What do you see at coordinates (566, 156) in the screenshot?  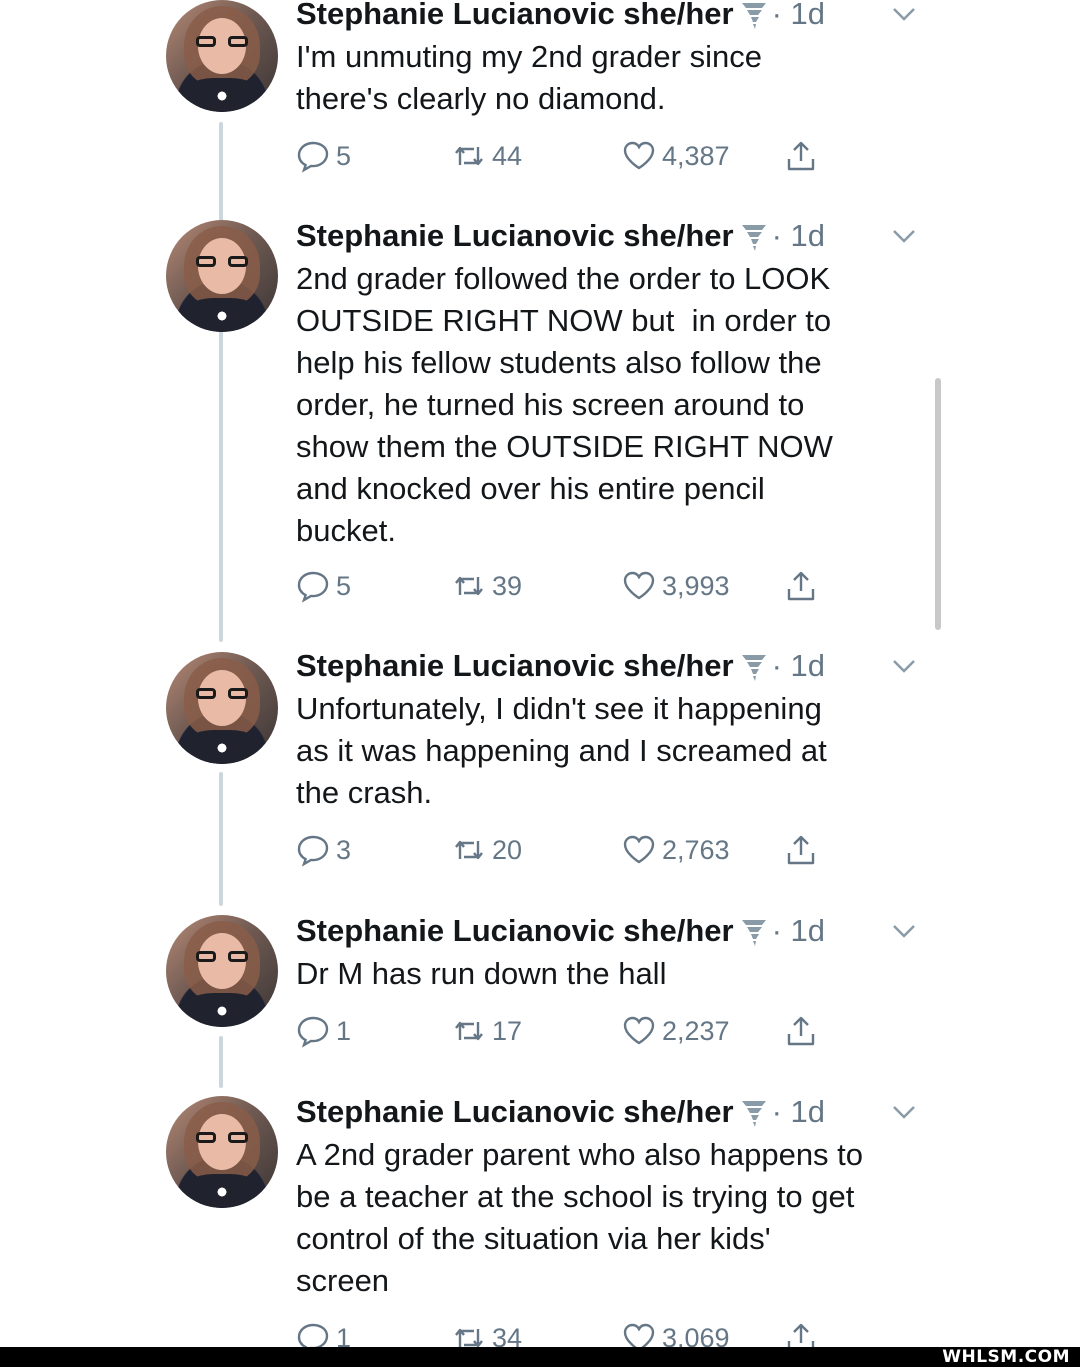 I see `tweet-actions: 5 44 4,387` at bounding box center [566, 156].